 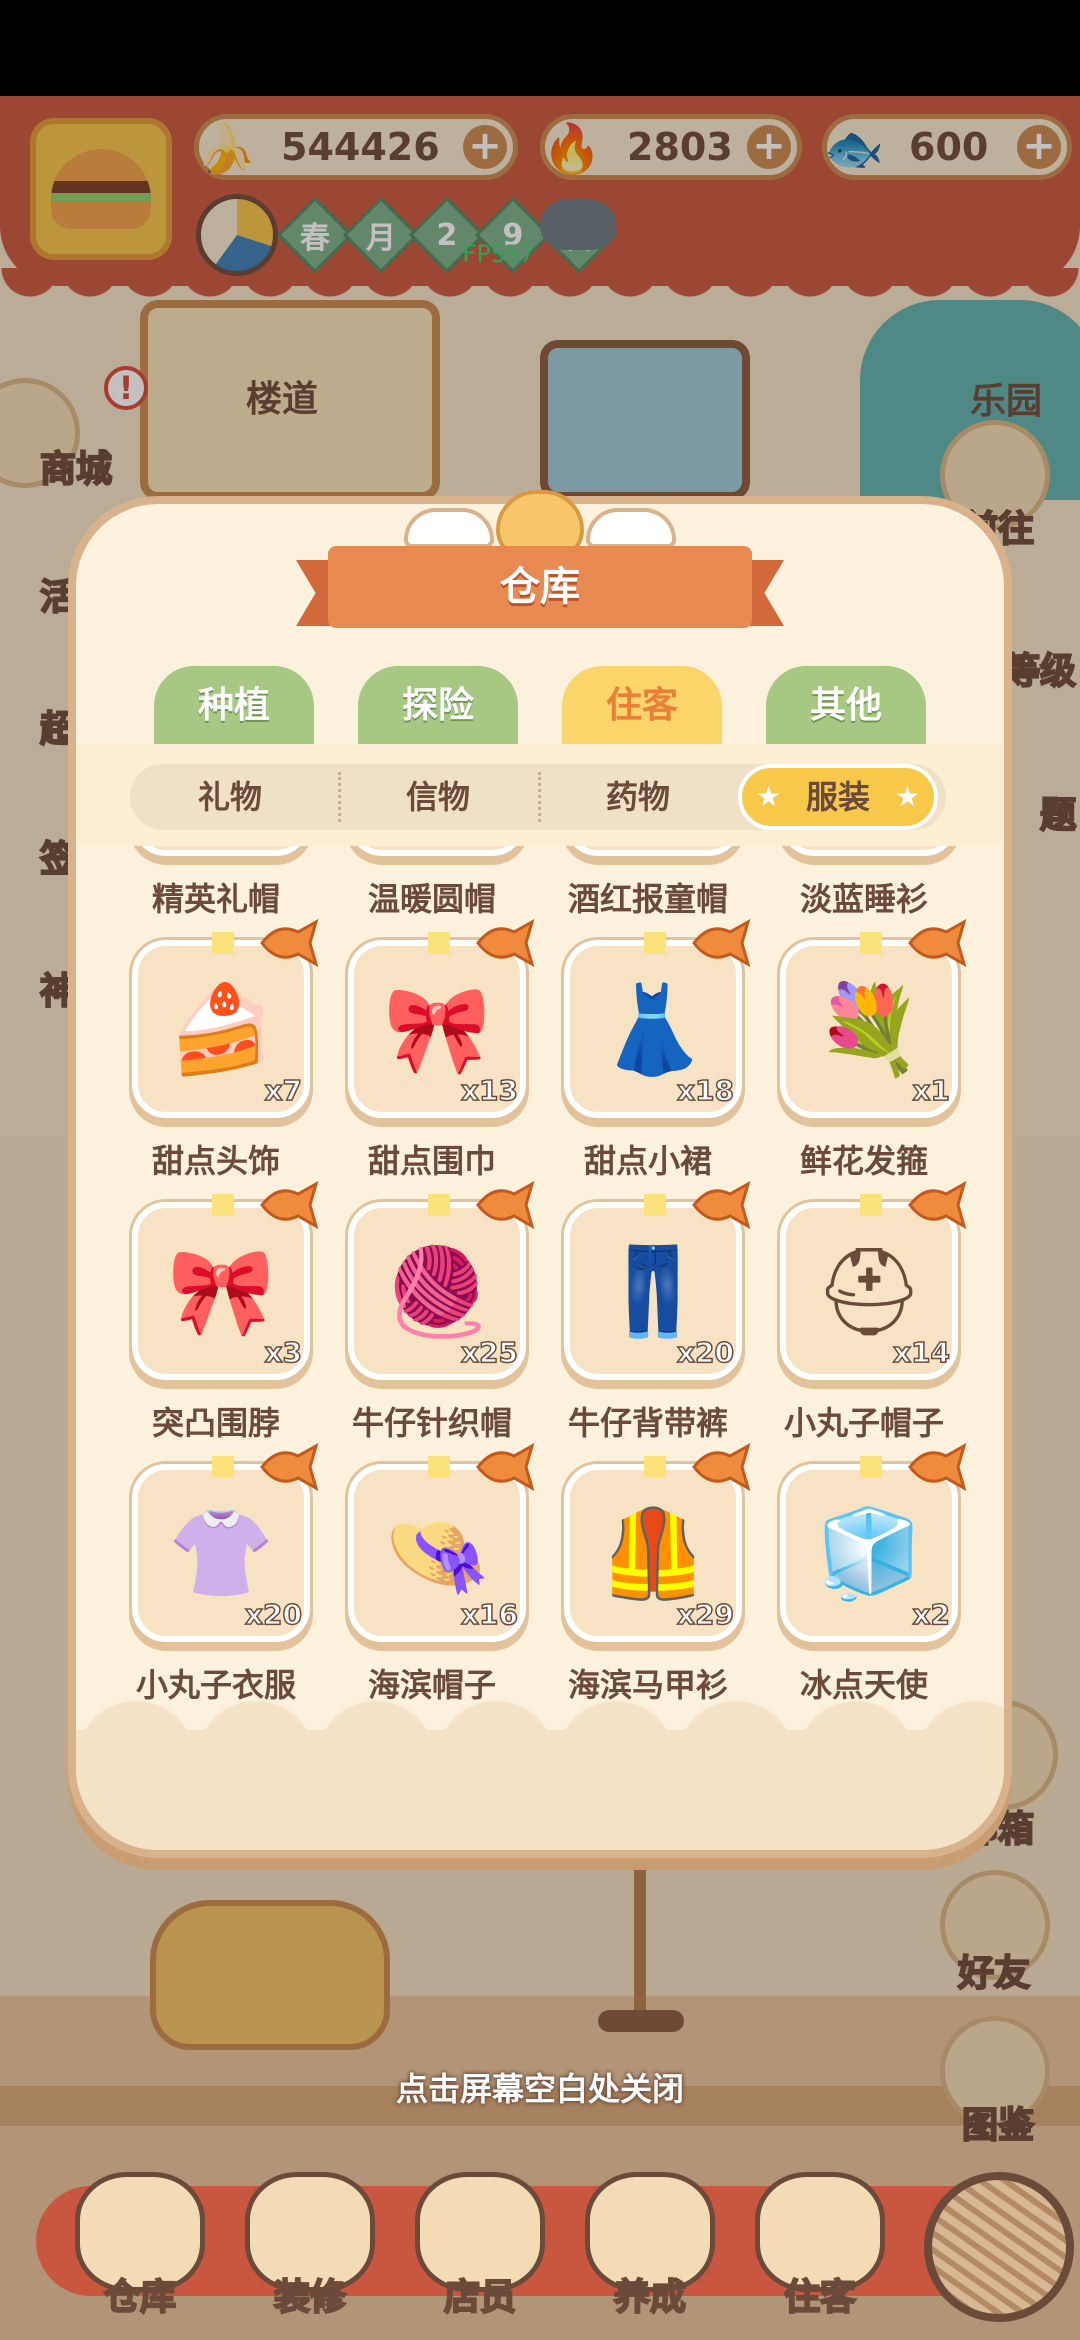 I want to click on tab-residents: 住客, so click(x=642, y=706).